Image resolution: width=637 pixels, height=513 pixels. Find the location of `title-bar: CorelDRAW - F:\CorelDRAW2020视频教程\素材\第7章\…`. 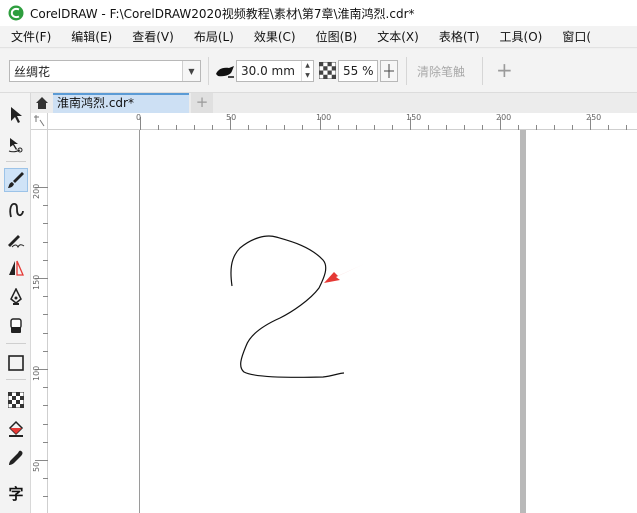

title-bar: CorelDRAW - F:\CorelDRAW2020视频教程\素材\第7章\… is located at coordinates (318, 13).